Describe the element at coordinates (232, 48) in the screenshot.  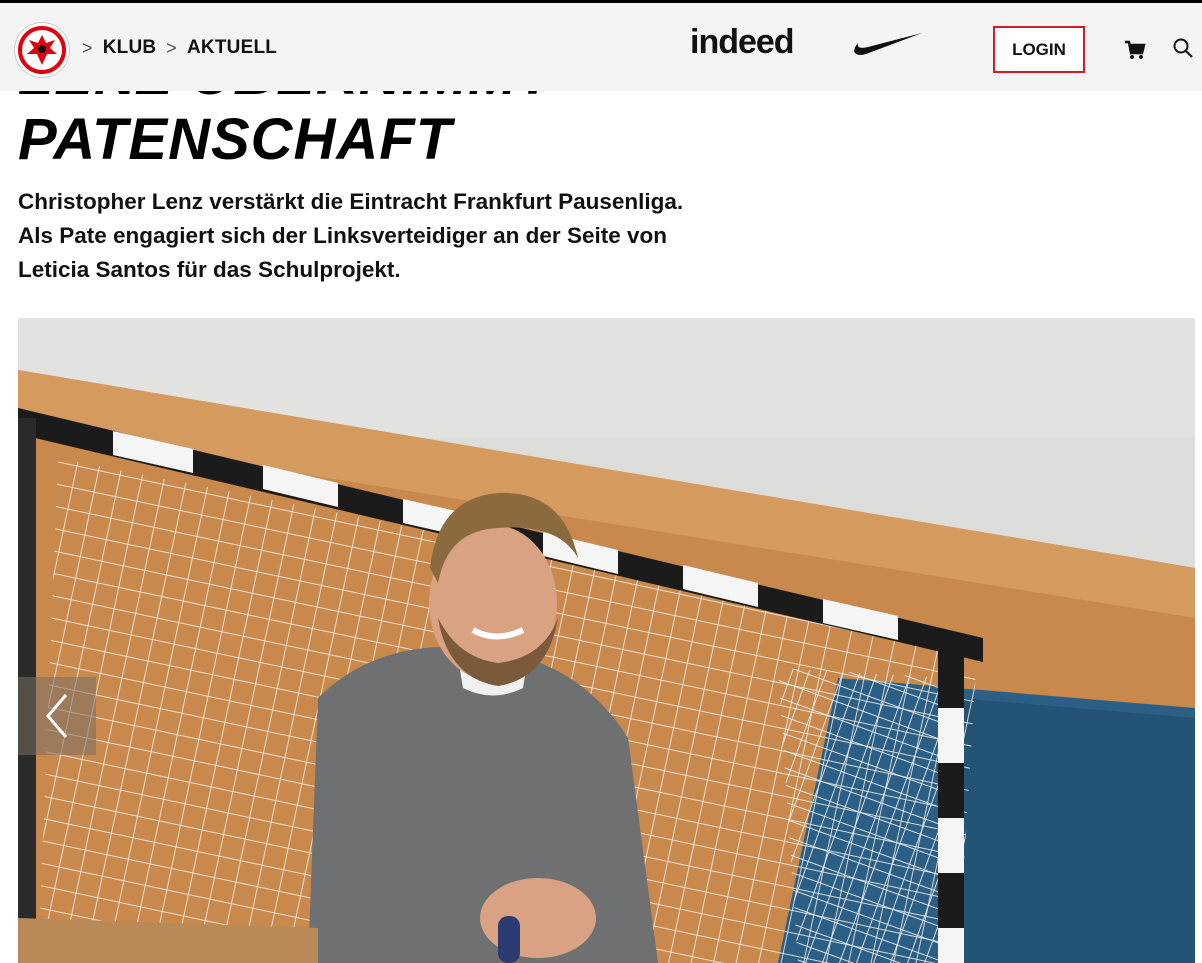
I see `breadcrumb-aktuell: AKTUELL` at that location.